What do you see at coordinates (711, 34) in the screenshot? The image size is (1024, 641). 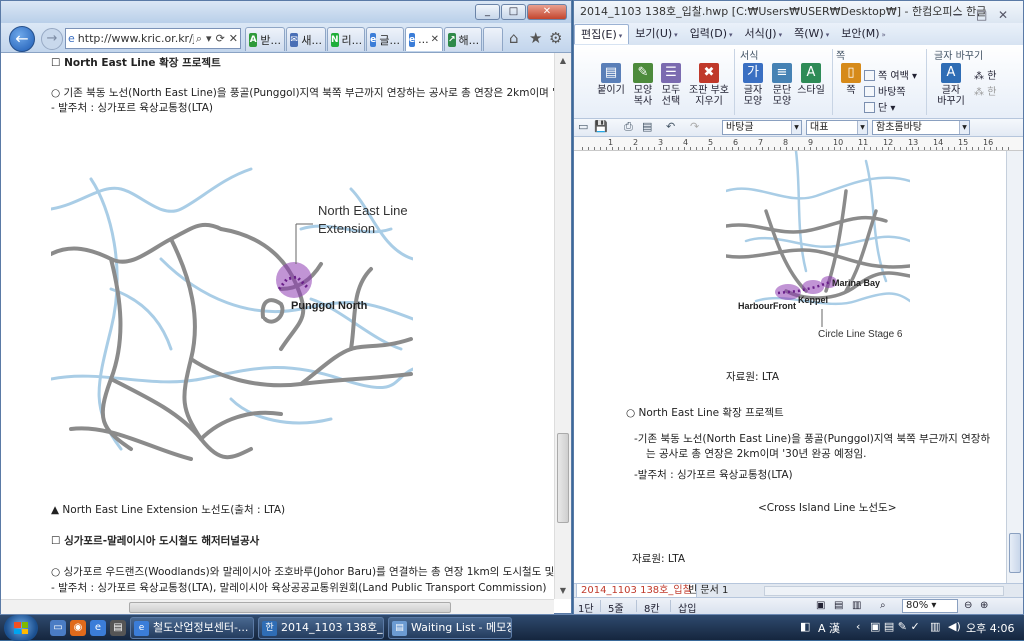 I see `menu-insert: 입력(D) ▾` at bounding box center [711, 34].